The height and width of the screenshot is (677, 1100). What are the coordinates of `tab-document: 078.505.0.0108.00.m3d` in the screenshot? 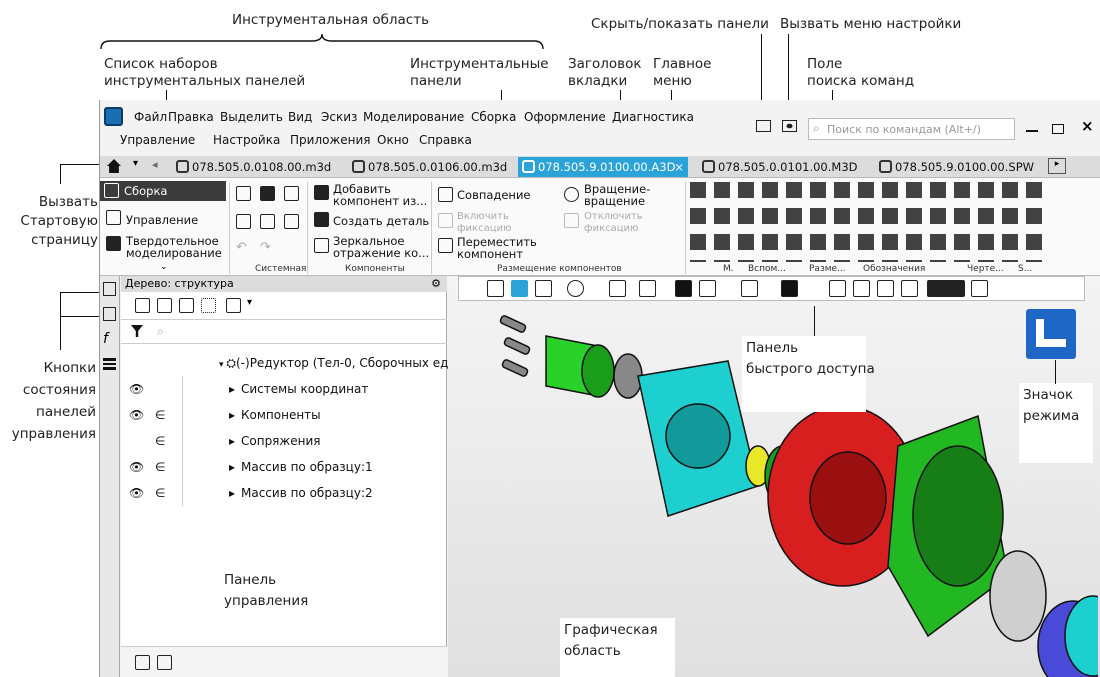 It's located at (251, 167).